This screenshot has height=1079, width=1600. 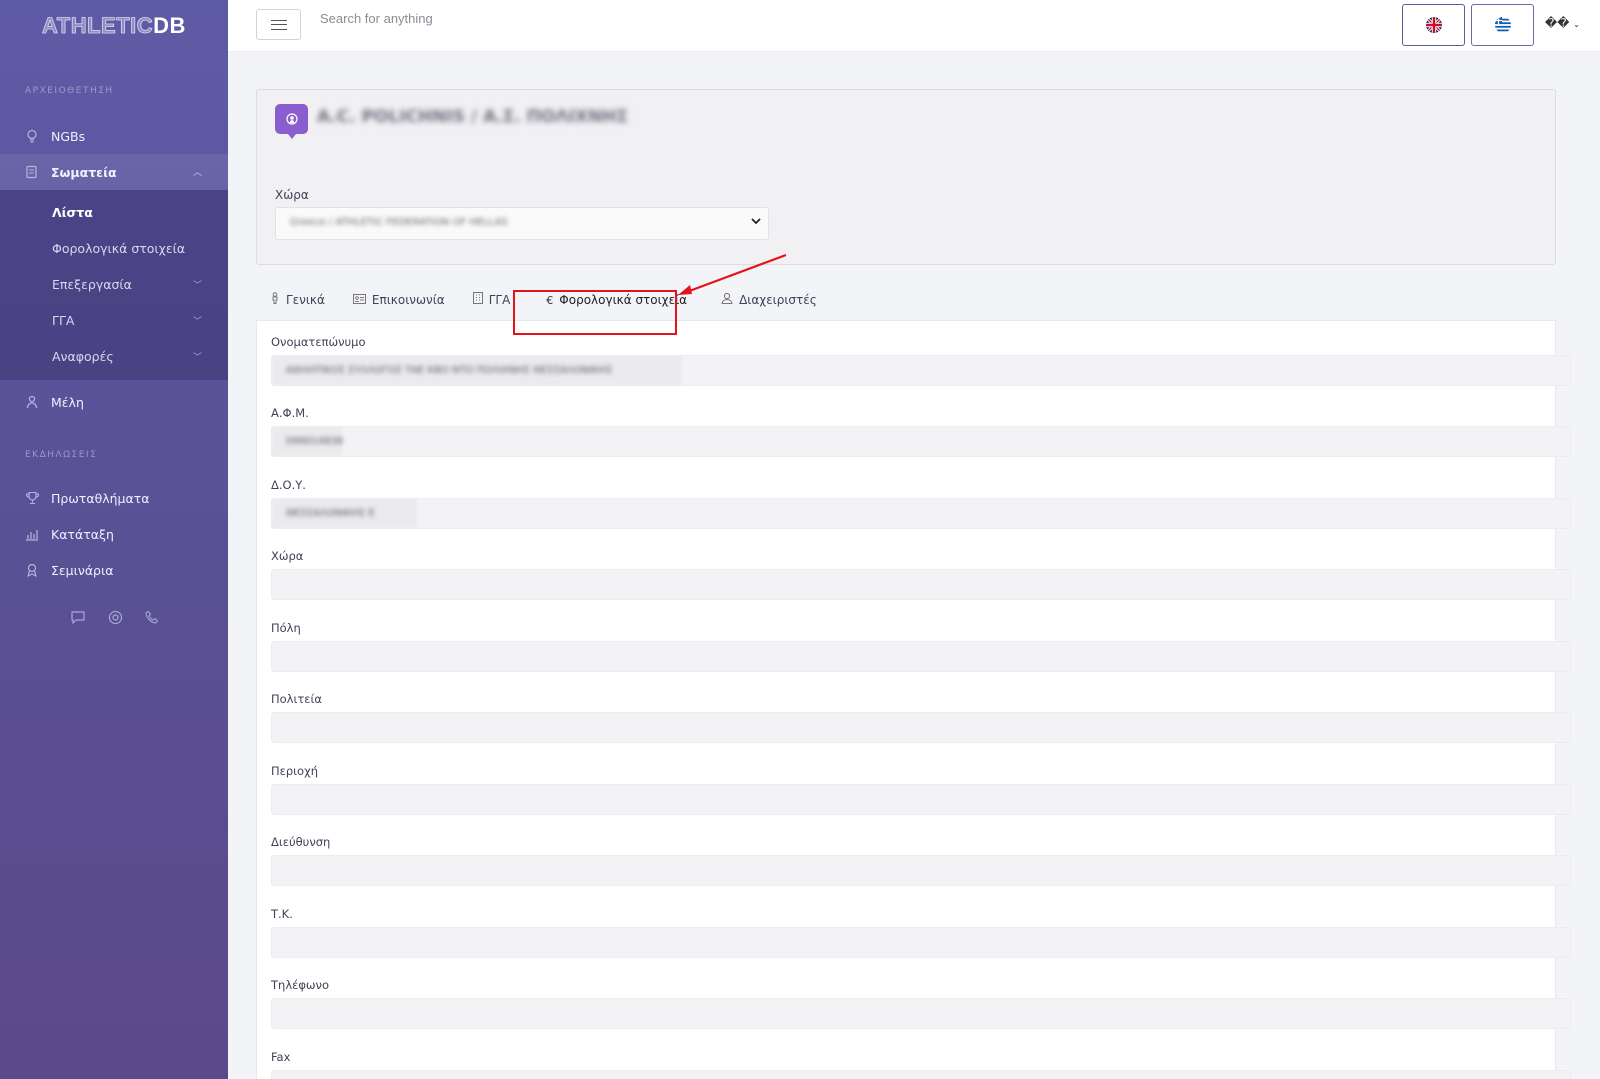 I want to click on field-address: Διεύθυνση, so click(x=921, y=860).